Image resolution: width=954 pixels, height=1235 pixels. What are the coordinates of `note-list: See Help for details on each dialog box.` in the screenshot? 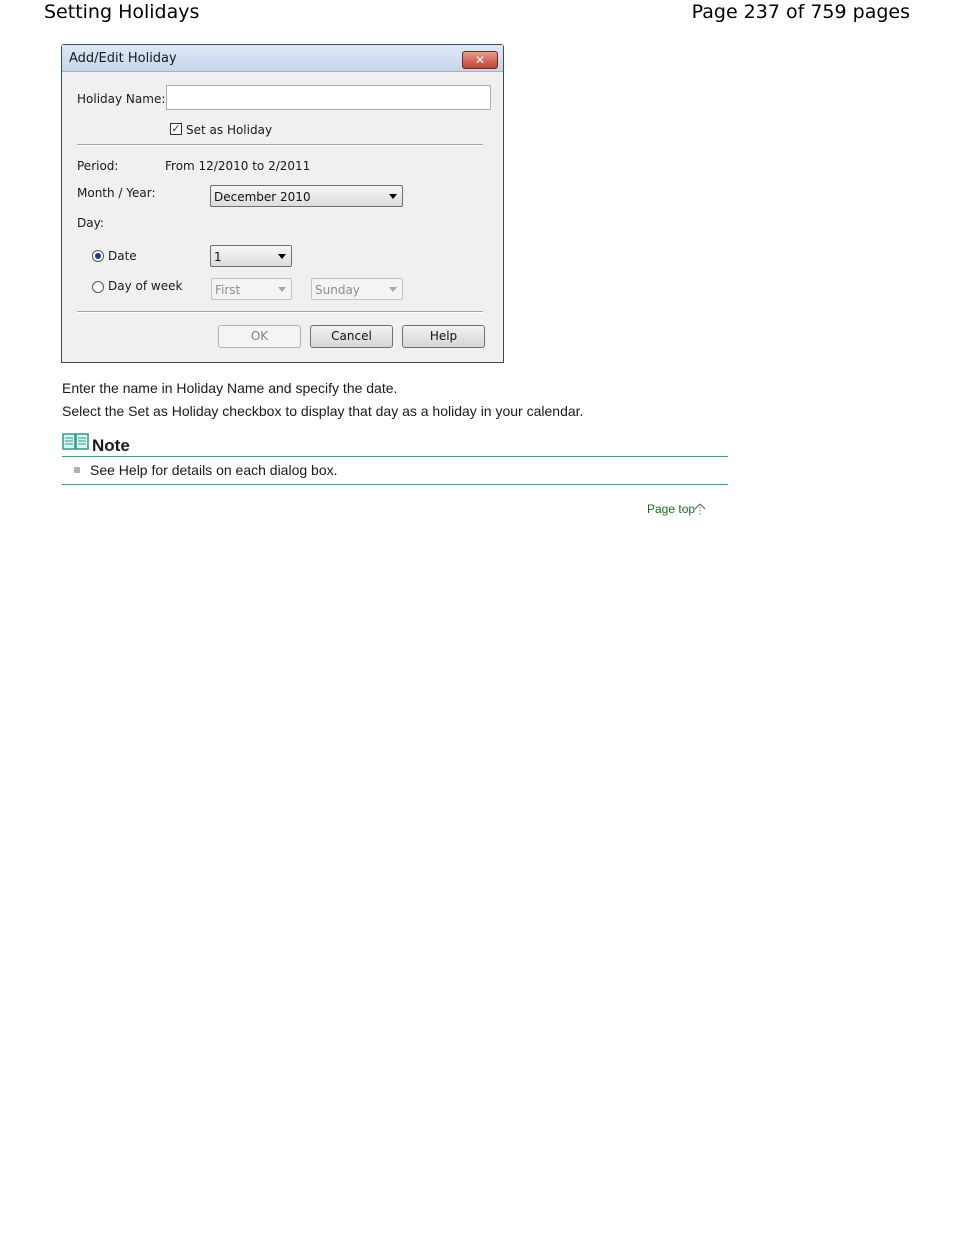 It's located at (395, 471).